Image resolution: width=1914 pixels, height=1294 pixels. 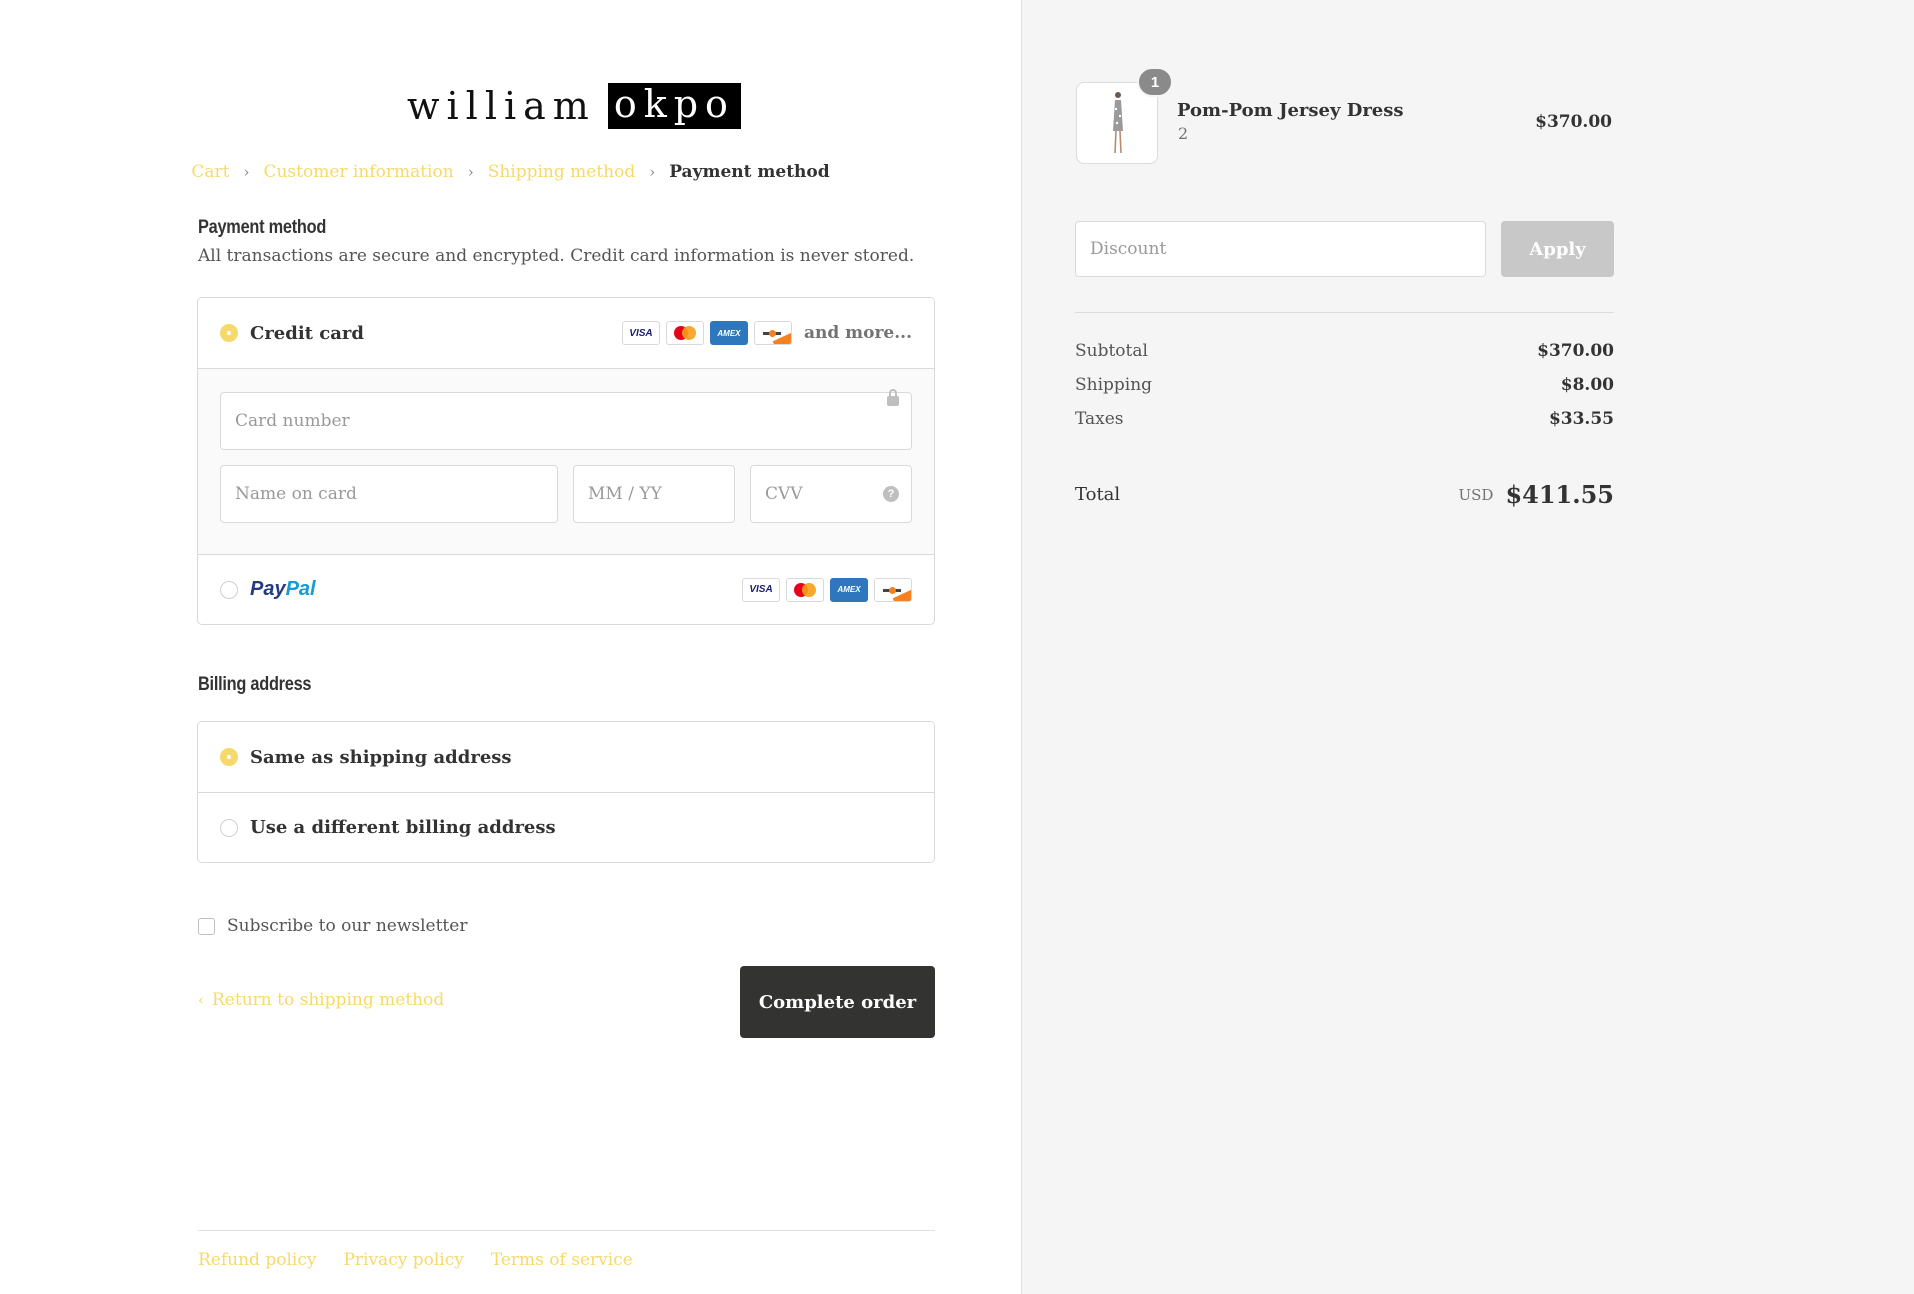 I want to click on newsletter-option: Subscribe to our newsletter, so click(x=332, y=926).